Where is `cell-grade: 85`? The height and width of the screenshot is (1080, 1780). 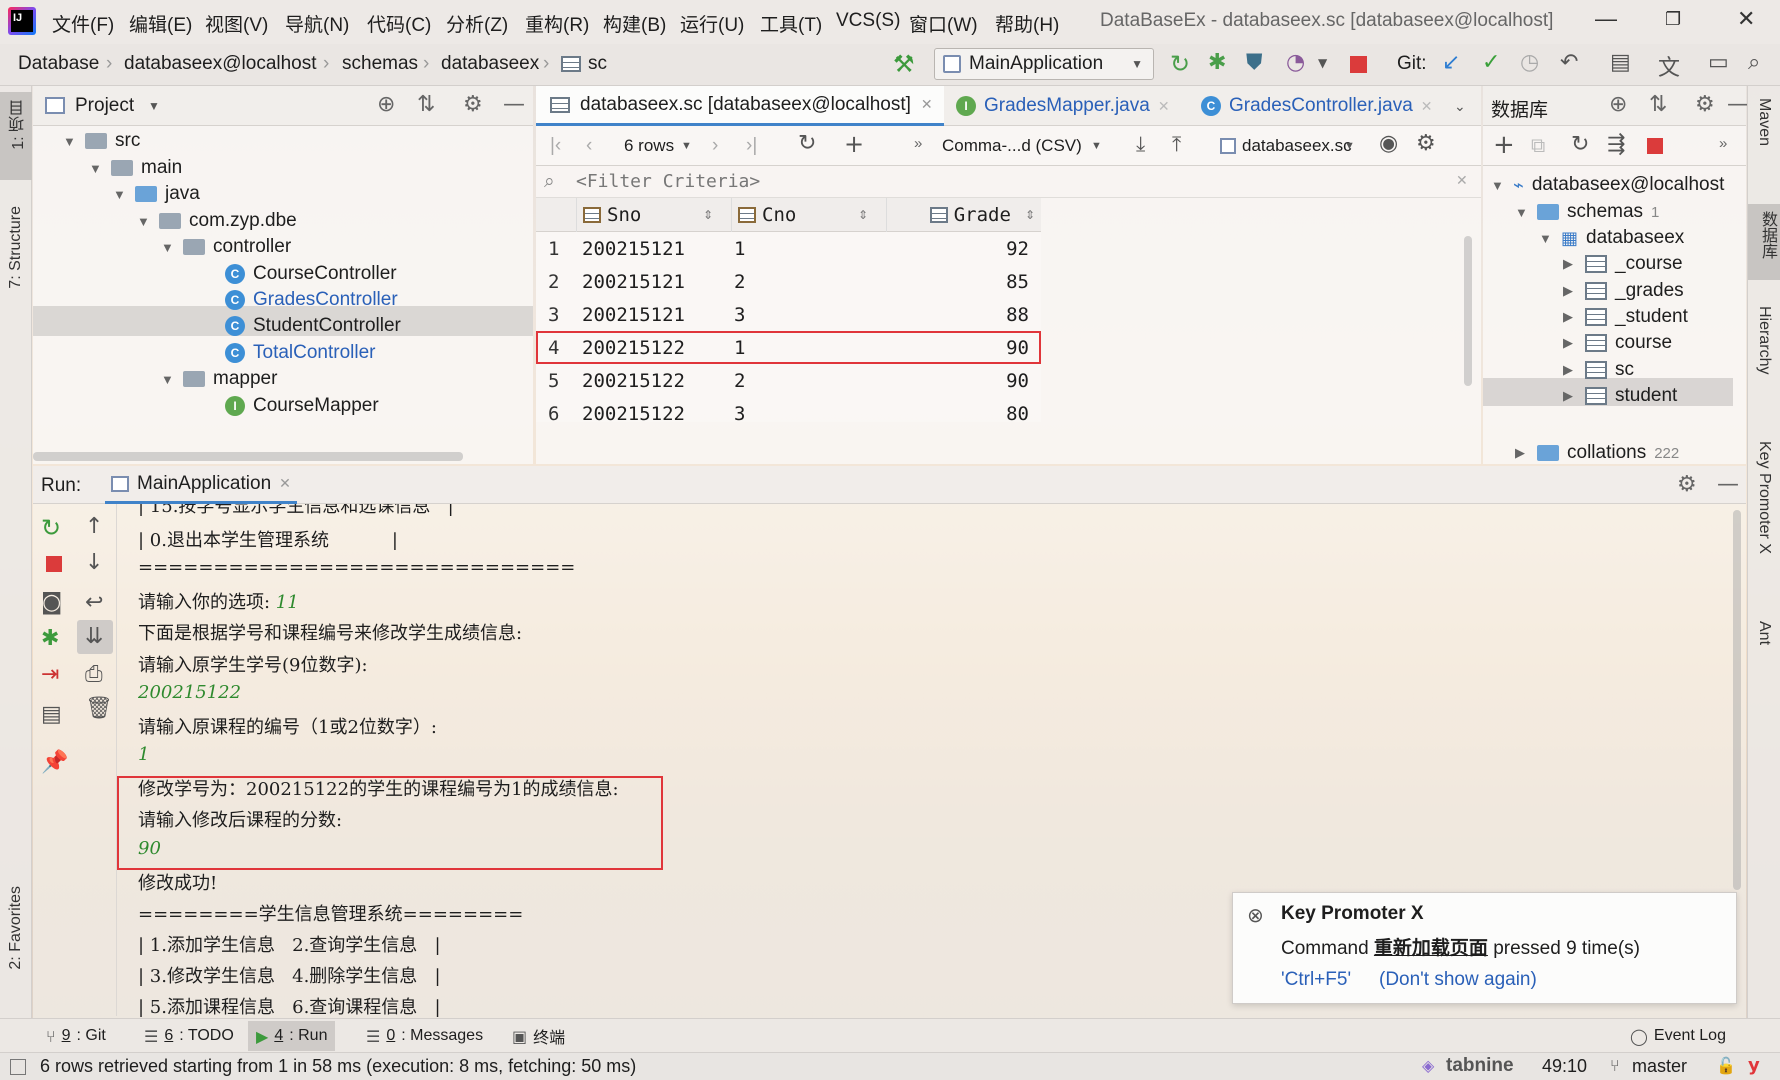
cell-grade: 85 is located at coordinates (1017, 282).